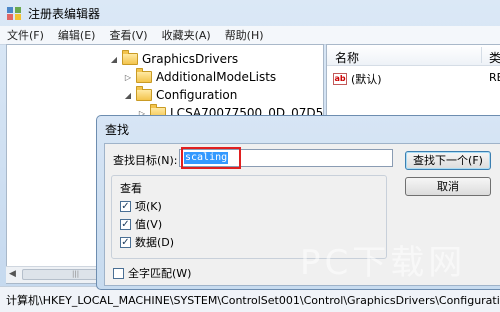 The height and width of the screenshot is (312, 500). I want to click on find-what-label: 查找目标(N):, so click(145, 160).